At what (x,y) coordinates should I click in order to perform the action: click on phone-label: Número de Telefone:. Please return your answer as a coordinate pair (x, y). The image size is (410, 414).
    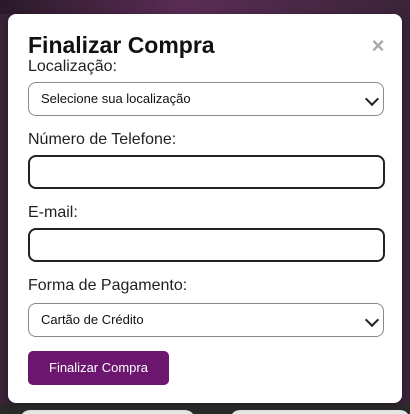
    Looking at the image, I should click on (102, 139).